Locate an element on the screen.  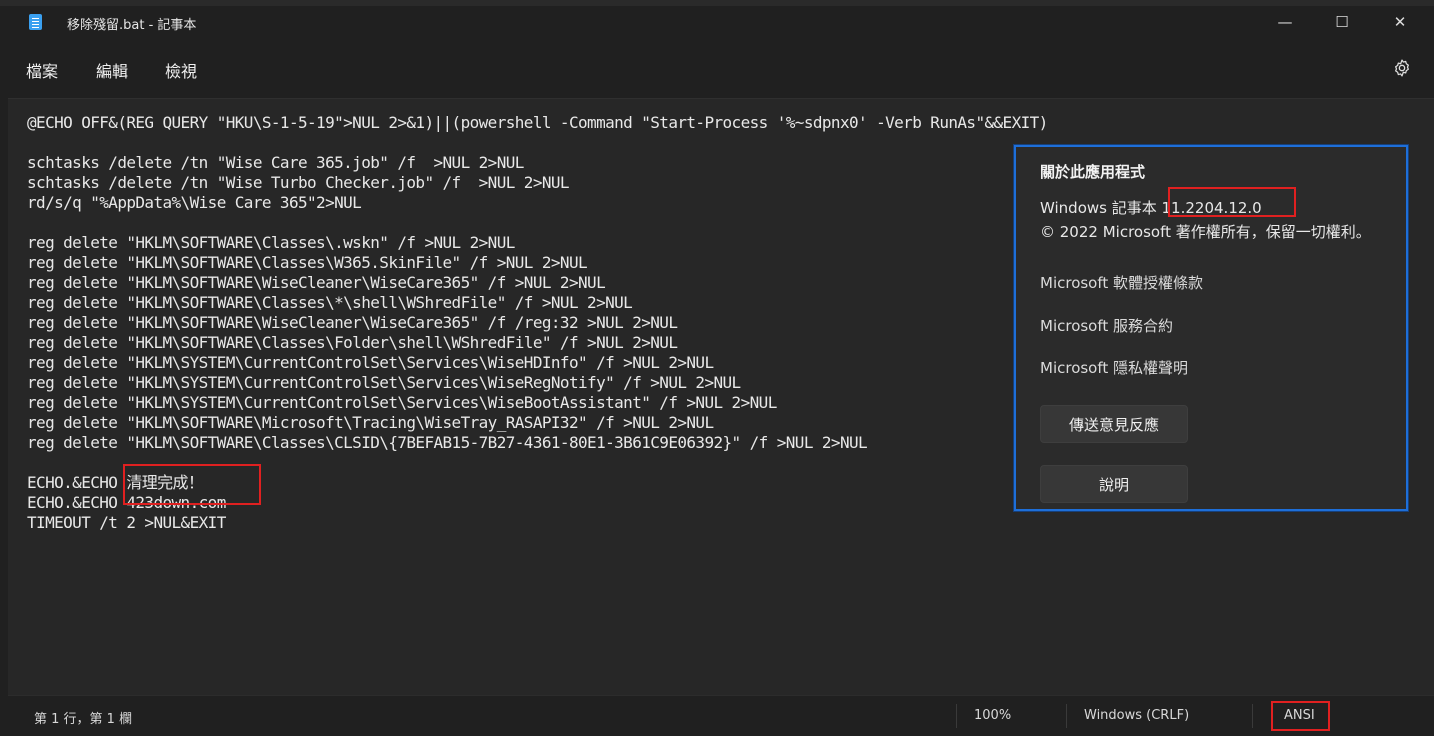
copyright-text: © 2022 Microsoft 著作權所有，保留一切權利。 is located at coordinates (1205, 232).